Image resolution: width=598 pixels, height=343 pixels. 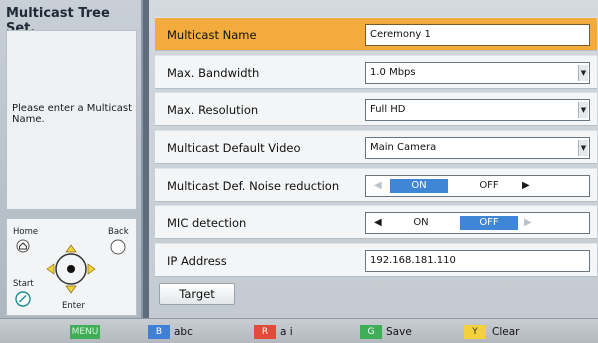 I want to click on back-label: Back, so click(x=118, y=232).